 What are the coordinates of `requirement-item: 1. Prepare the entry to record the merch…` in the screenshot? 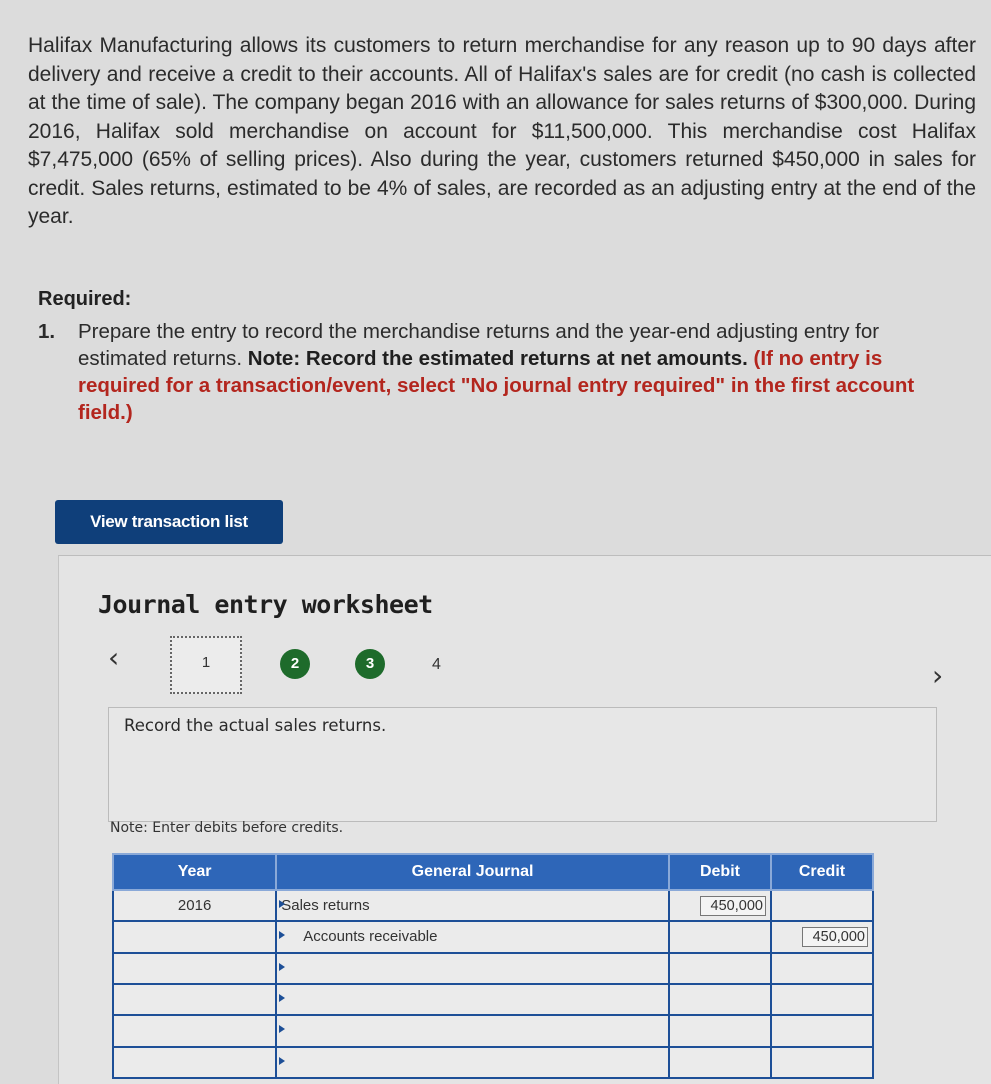 It's located at (498, 372).